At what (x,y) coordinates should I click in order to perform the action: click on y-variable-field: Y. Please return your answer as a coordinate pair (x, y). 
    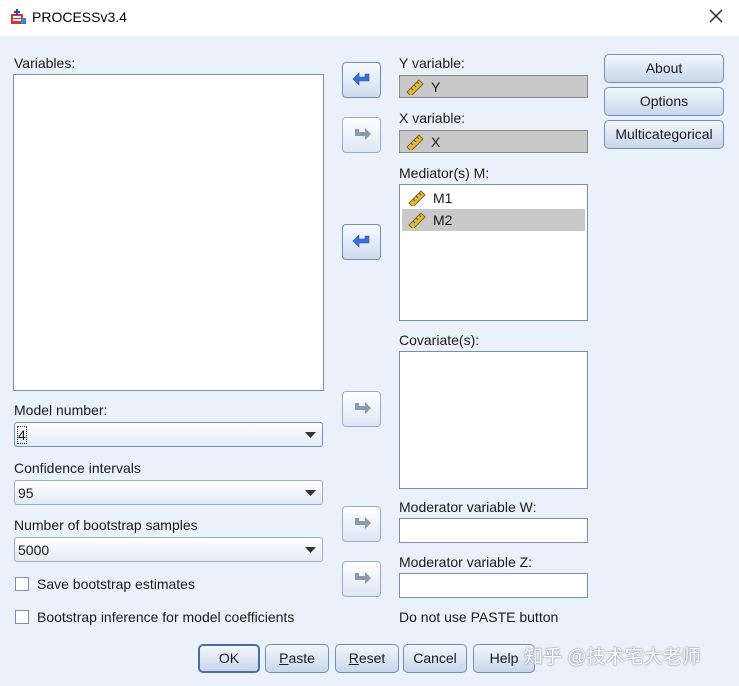
    Looking at the image, I should click on (493, 86).